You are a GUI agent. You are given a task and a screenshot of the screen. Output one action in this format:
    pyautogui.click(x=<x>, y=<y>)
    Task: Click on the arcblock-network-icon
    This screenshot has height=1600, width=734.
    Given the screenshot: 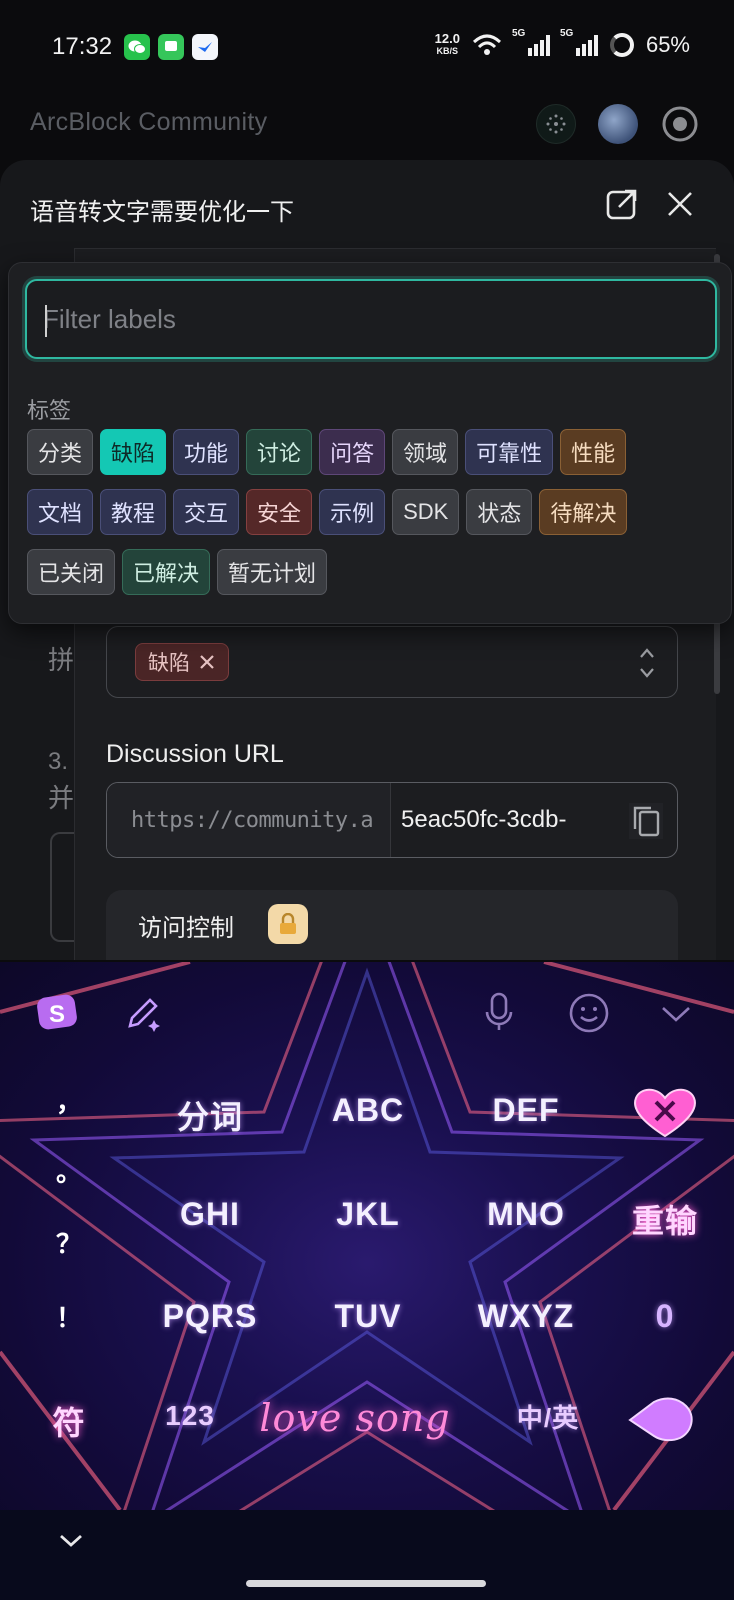 What is the action you would take?
    pyautogui.click(x=556, y=124)
    